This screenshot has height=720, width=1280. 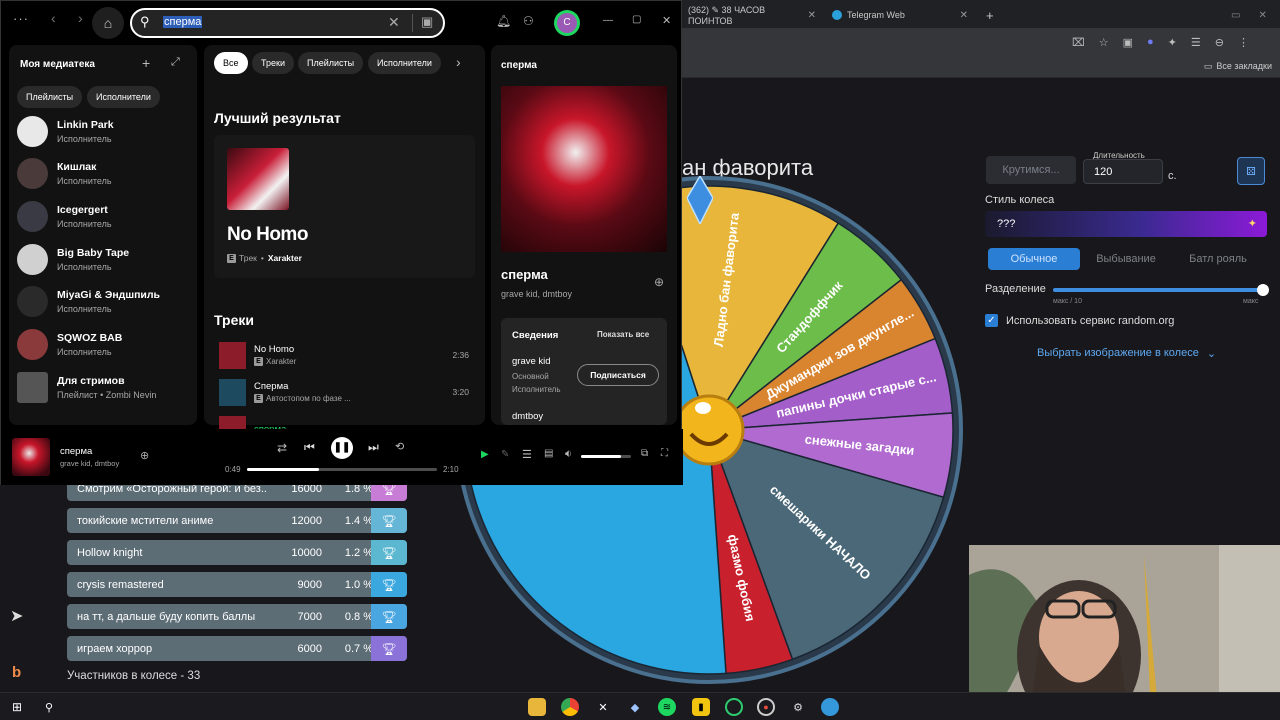 I want to click on forward-icon: ›, so click(x=80, y=18).